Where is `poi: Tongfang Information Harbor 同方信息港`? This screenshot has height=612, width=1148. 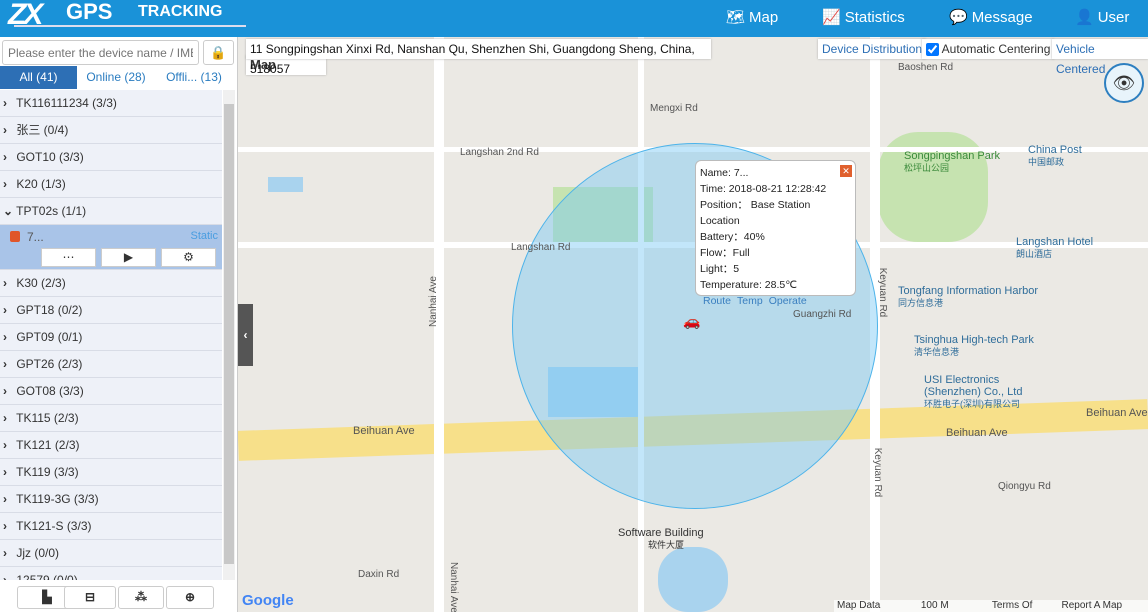
poi: Tongfang Information Harbor 同方信息港 is located at coordinates (968, 297).